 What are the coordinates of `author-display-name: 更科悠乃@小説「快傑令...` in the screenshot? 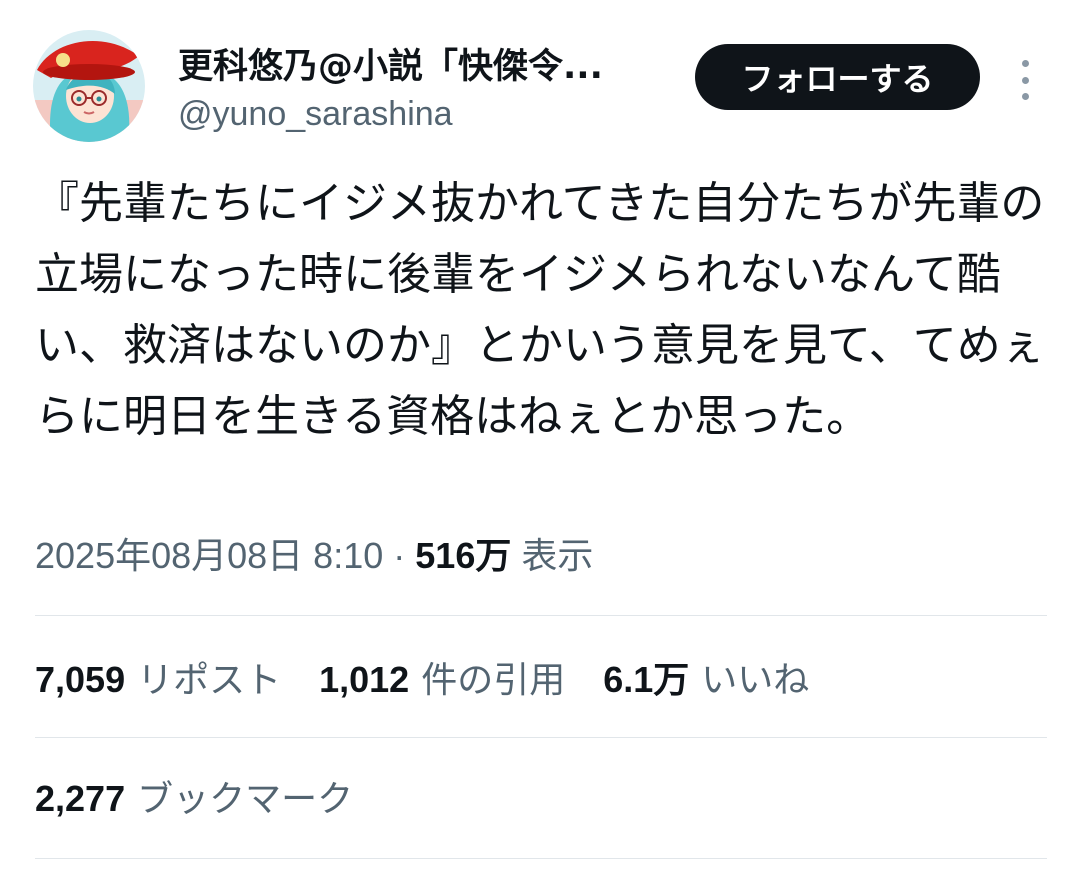 It's located at (423, 67).